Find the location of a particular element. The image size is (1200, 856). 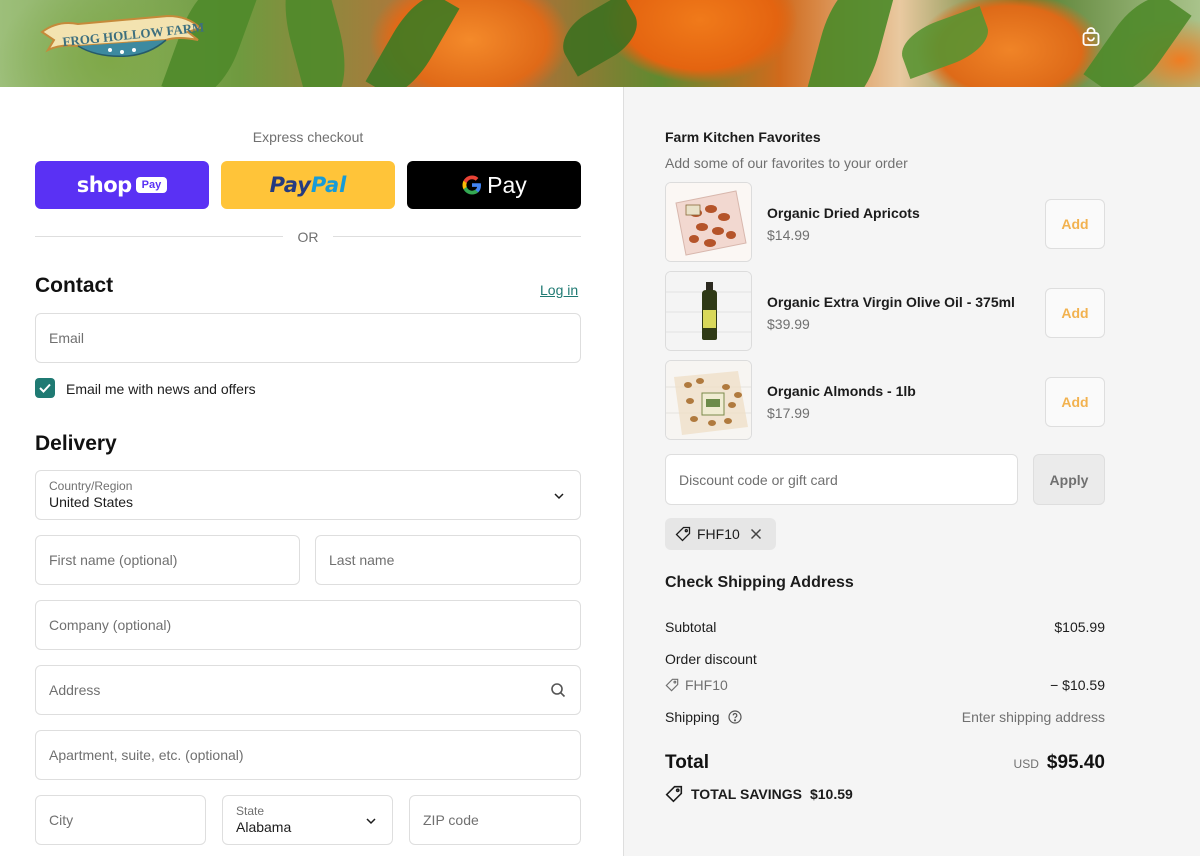

subtotal-value: $105.99 is located at coordinates (1079, 627).